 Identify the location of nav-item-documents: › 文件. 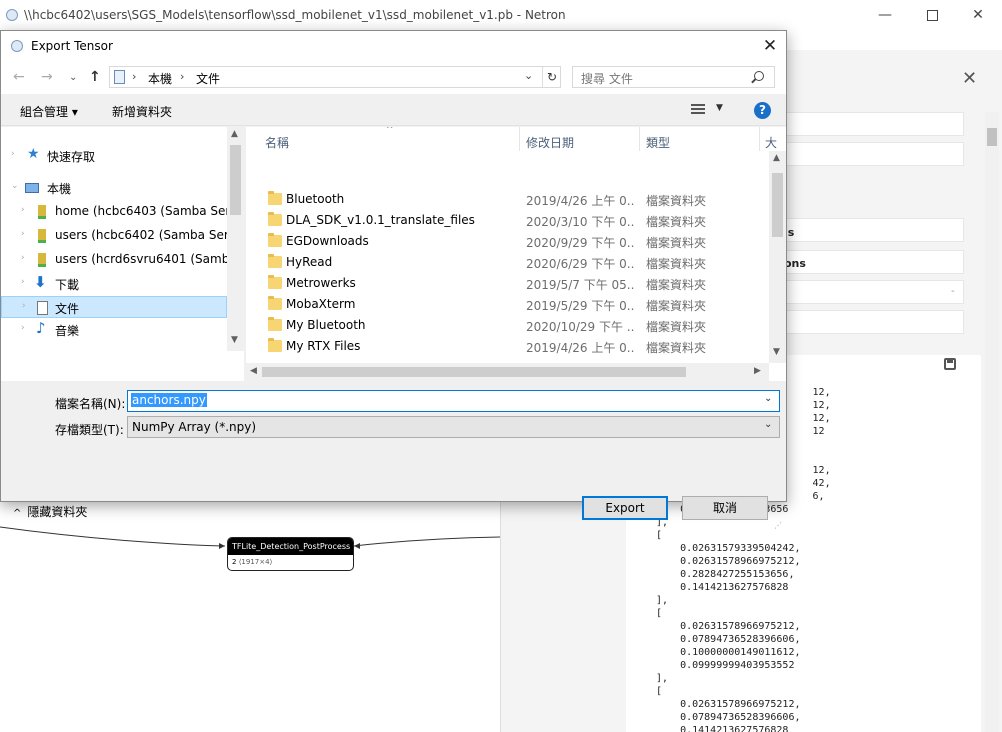
(114, 307).